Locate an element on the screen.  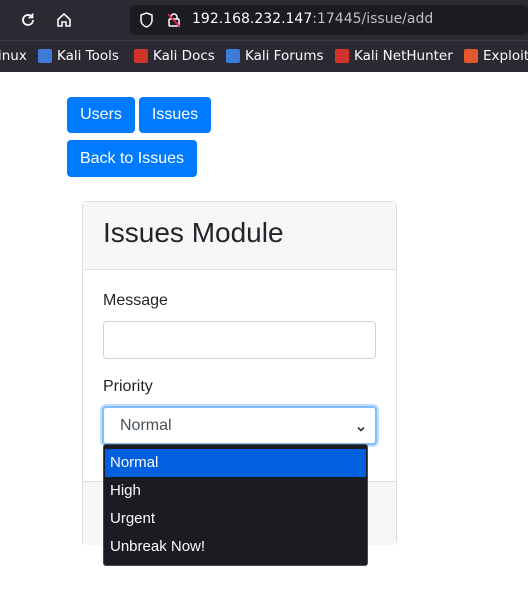
kali-docs-icon is located at coordinates (141, 56).